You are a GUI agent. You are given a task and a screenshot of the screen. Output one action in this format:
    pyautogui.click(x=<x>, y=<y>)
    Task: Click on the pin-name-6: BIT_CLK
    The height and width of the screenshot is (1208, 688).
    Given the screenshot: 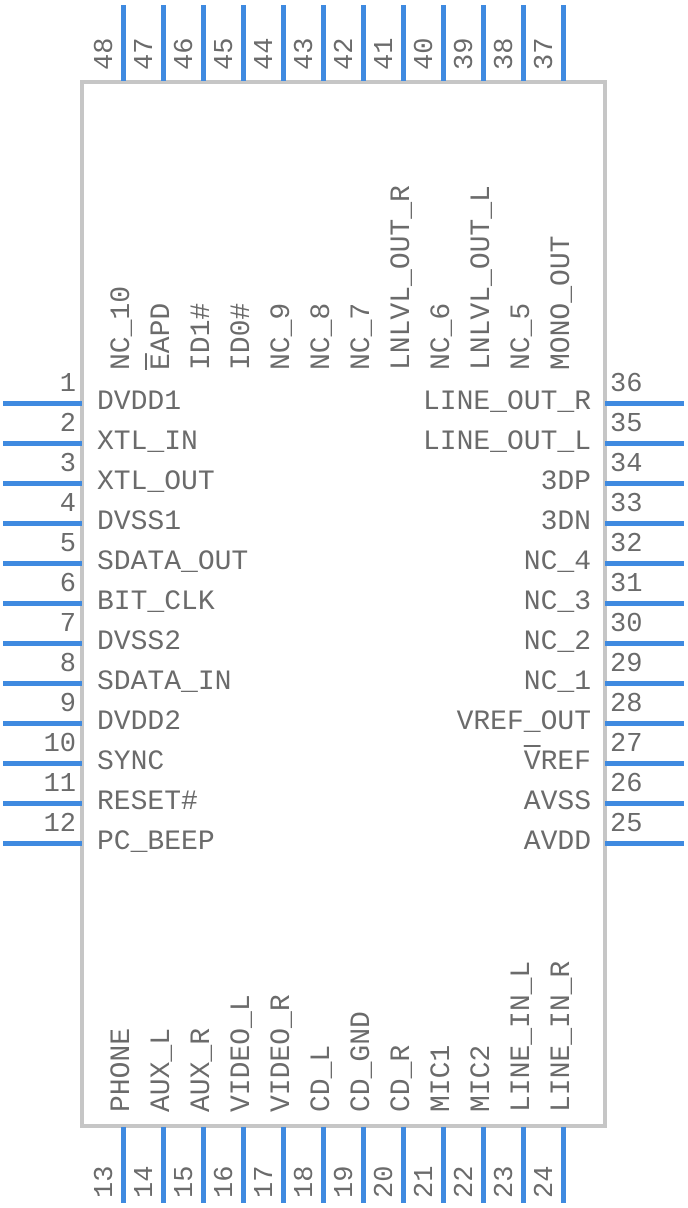 What is the action you would take?
    pyautogui.click(x=156, y=602)
    